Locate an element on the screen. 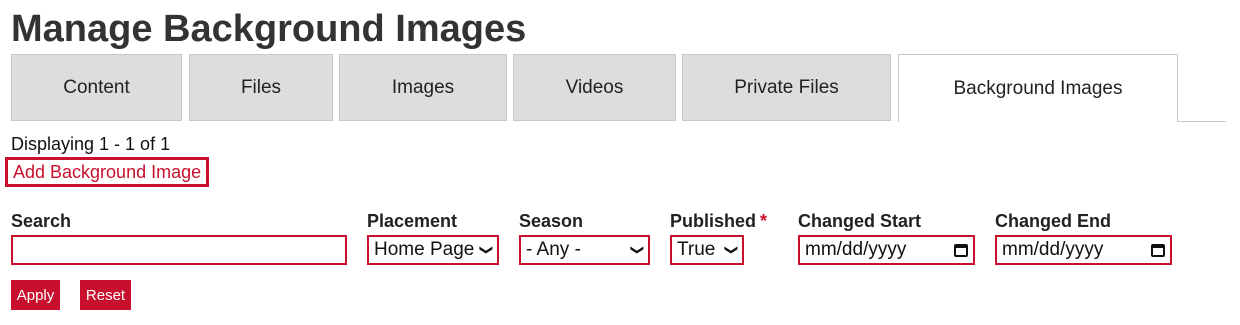  apply-button: Apply is located at coordinates (35, 295).